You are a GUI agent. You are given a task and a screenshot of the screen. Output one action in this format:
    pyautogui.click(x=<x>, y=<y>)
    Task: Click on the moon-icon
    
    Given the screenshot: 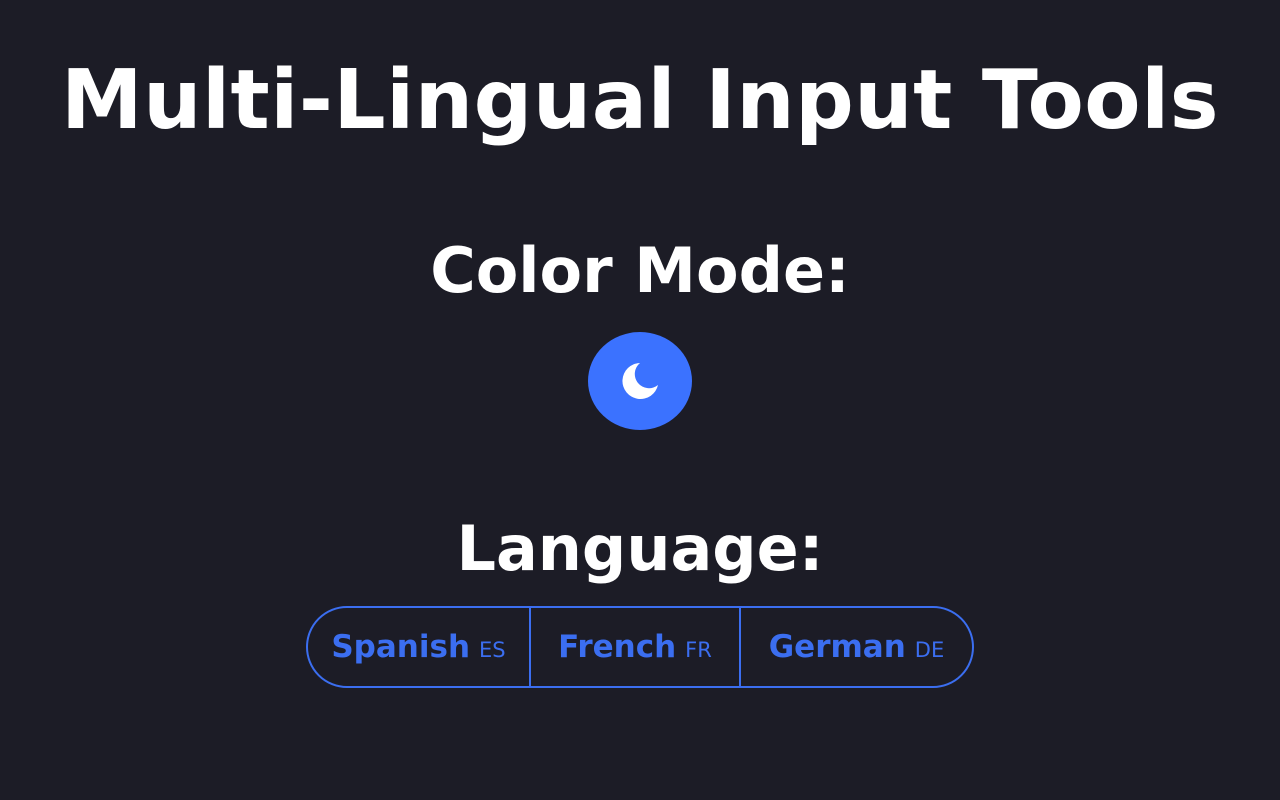 What is the action you would take?
    pyautogui.click(x=640, y=381)
    